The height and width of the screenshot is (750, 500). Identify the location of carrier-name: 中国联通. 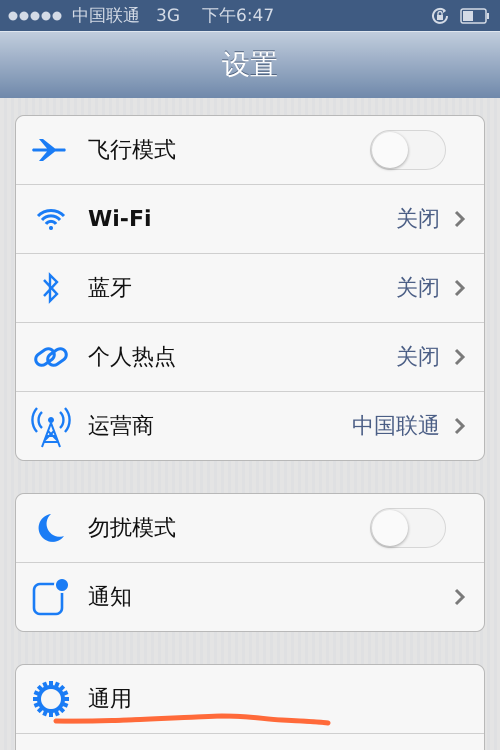
(106, 16).